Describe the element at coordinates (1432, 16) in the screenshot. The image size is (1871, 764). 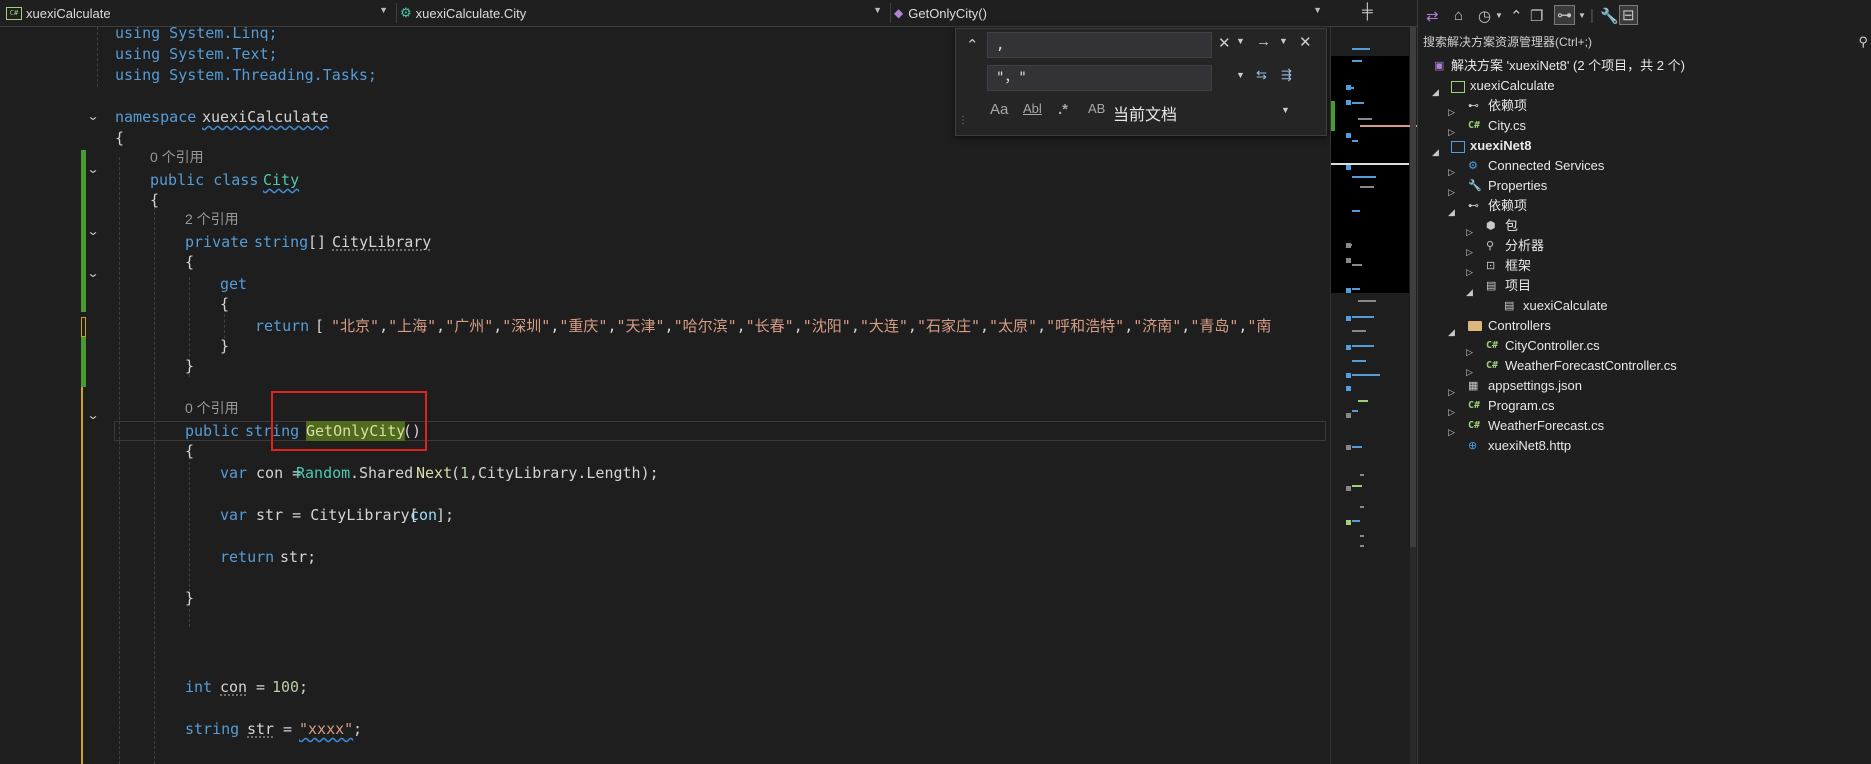
I see `switch-views-icon: ⇄` at that location.